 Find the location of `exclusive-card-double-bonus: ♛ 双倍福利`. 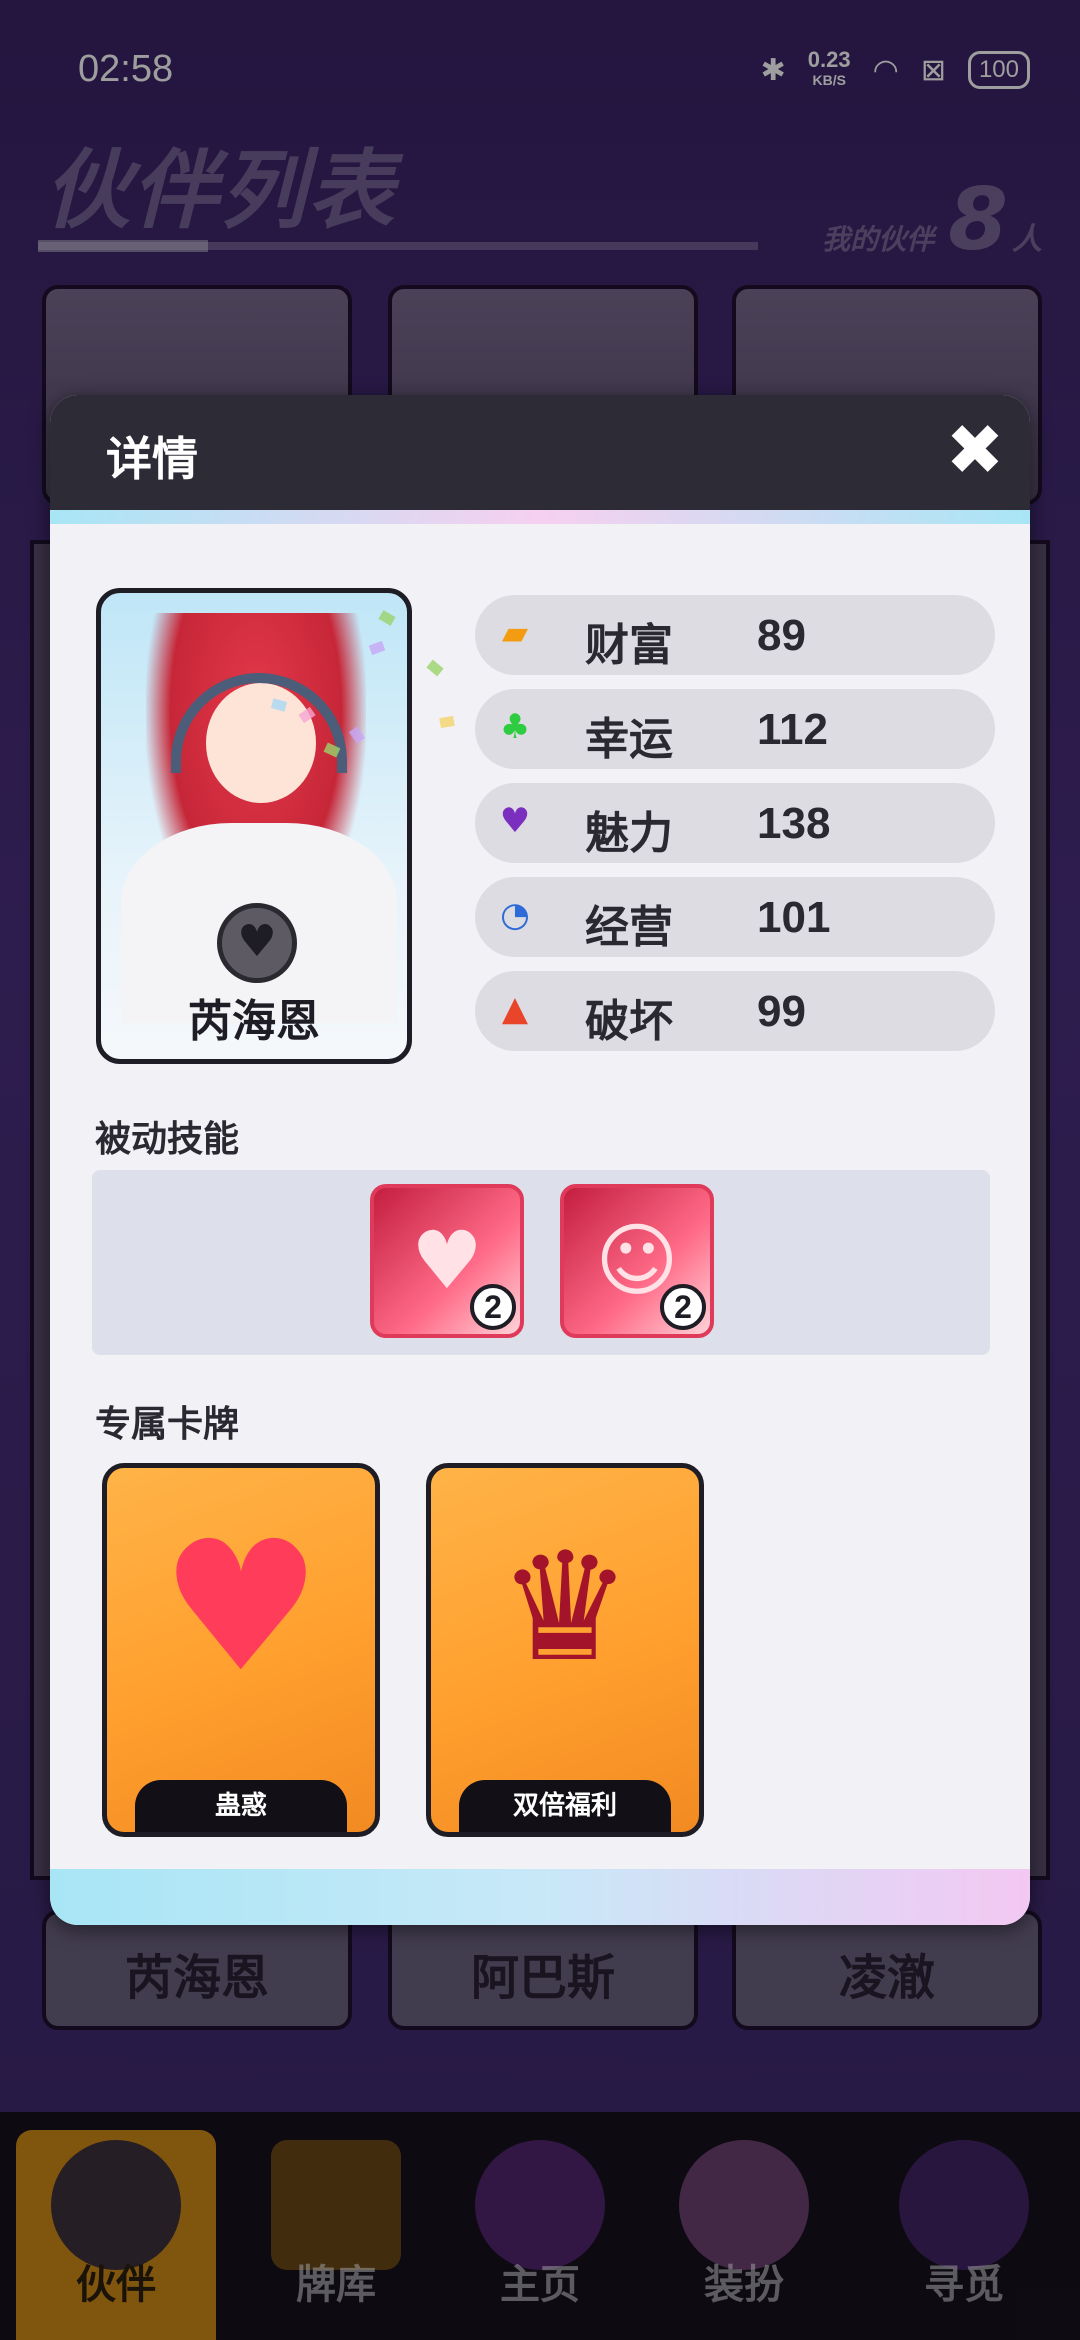

exclusive-card-double-bonus: ♛ 双倍福利 is located at coordinates (565, 1650).